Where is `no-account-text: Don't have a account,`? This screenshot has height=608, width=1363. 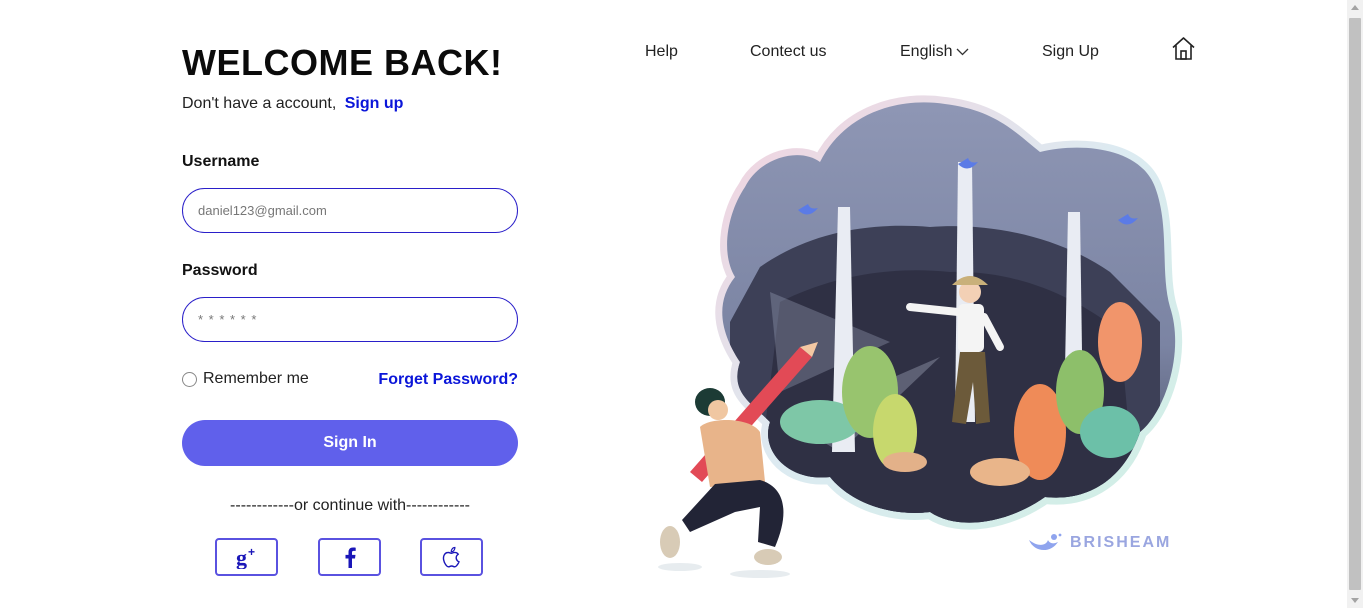 no-account-text: Don't have a account, is located at coordinates (259, 103).